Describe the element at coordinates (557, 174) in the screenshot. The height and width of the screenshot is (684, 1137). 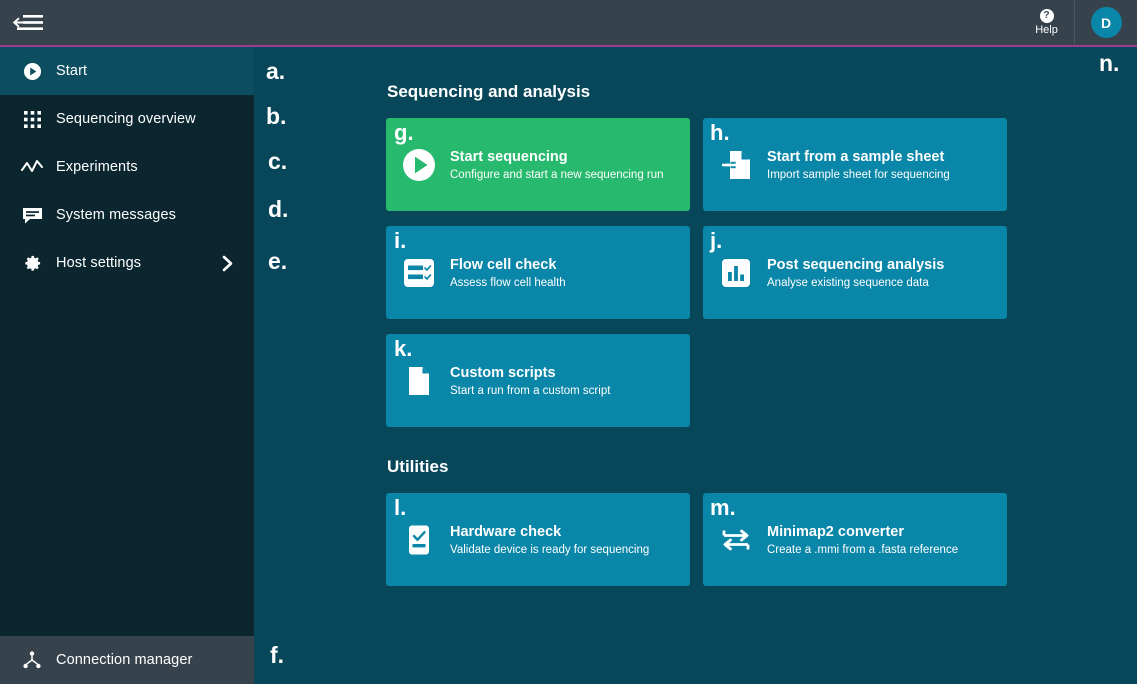
I see `card-subtitle: Configure and start a new sequencing run` at that location.